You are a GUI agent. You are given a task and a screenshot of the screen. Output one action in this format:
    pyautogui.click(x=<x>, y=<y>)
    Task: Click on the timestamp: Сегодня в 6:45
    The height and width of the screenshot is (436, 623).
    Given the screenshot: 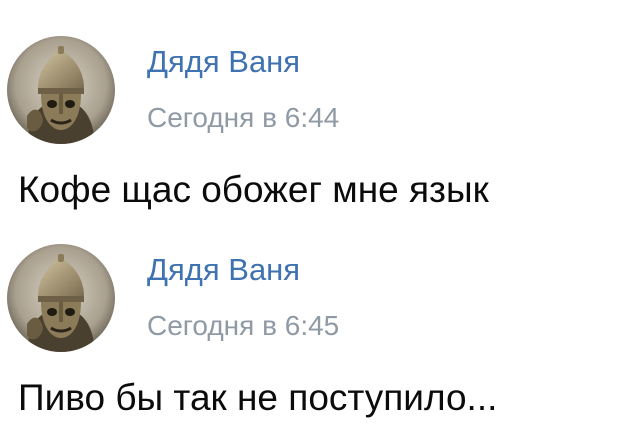 What is the action you would take?
    pyautogui.click(x=243, y=326)
    